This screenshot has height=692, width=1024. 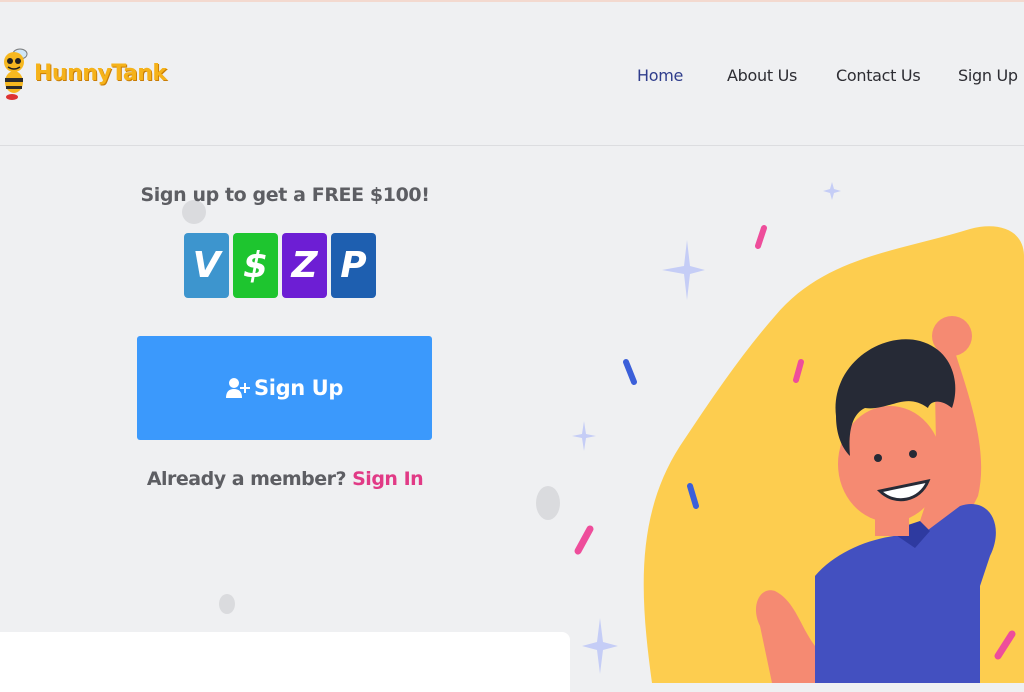 I want to click on member-prompt: Already a member? Sign In, so click(x=285, y=479).